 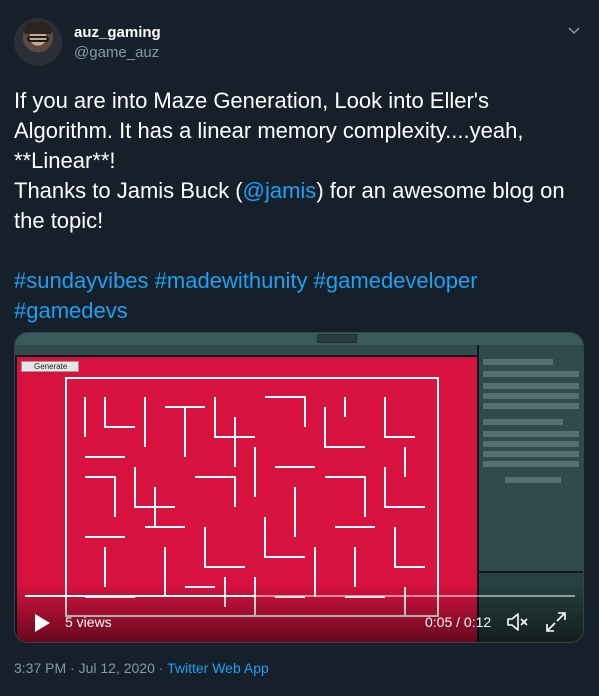 I want to click on video-controls-overlay, so click(x=299, y=612).